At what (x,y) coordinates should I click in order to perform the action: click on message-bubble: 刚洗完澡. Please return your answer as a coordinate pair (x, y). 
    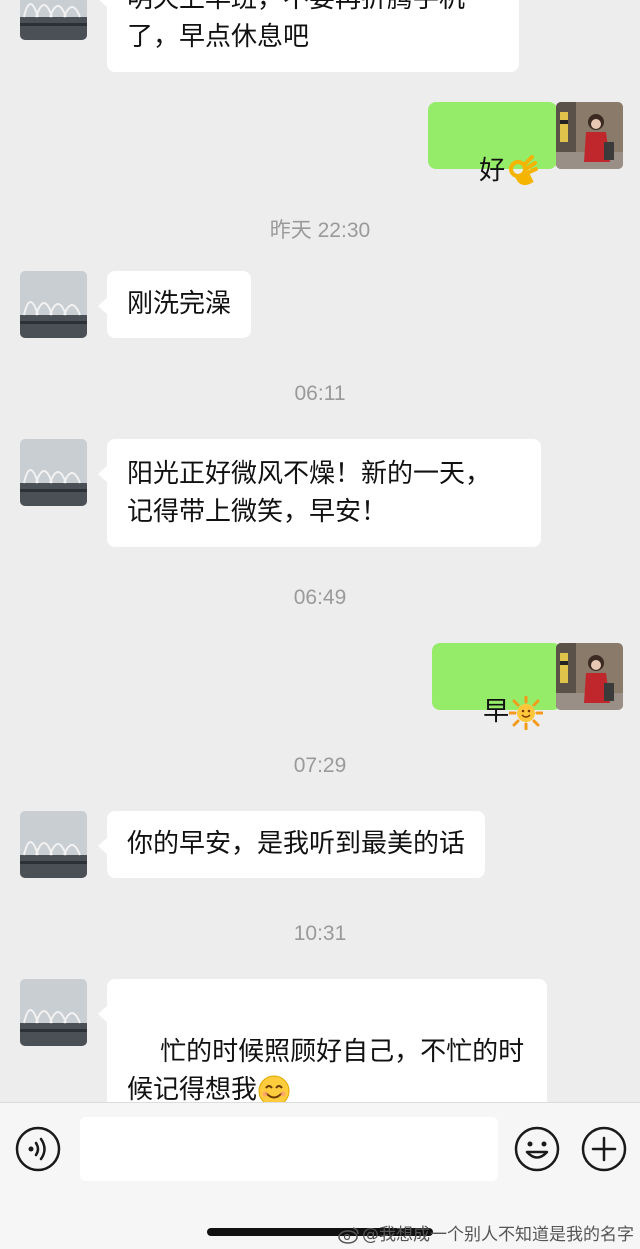
    Looking at the image, I should click on (174, 304).